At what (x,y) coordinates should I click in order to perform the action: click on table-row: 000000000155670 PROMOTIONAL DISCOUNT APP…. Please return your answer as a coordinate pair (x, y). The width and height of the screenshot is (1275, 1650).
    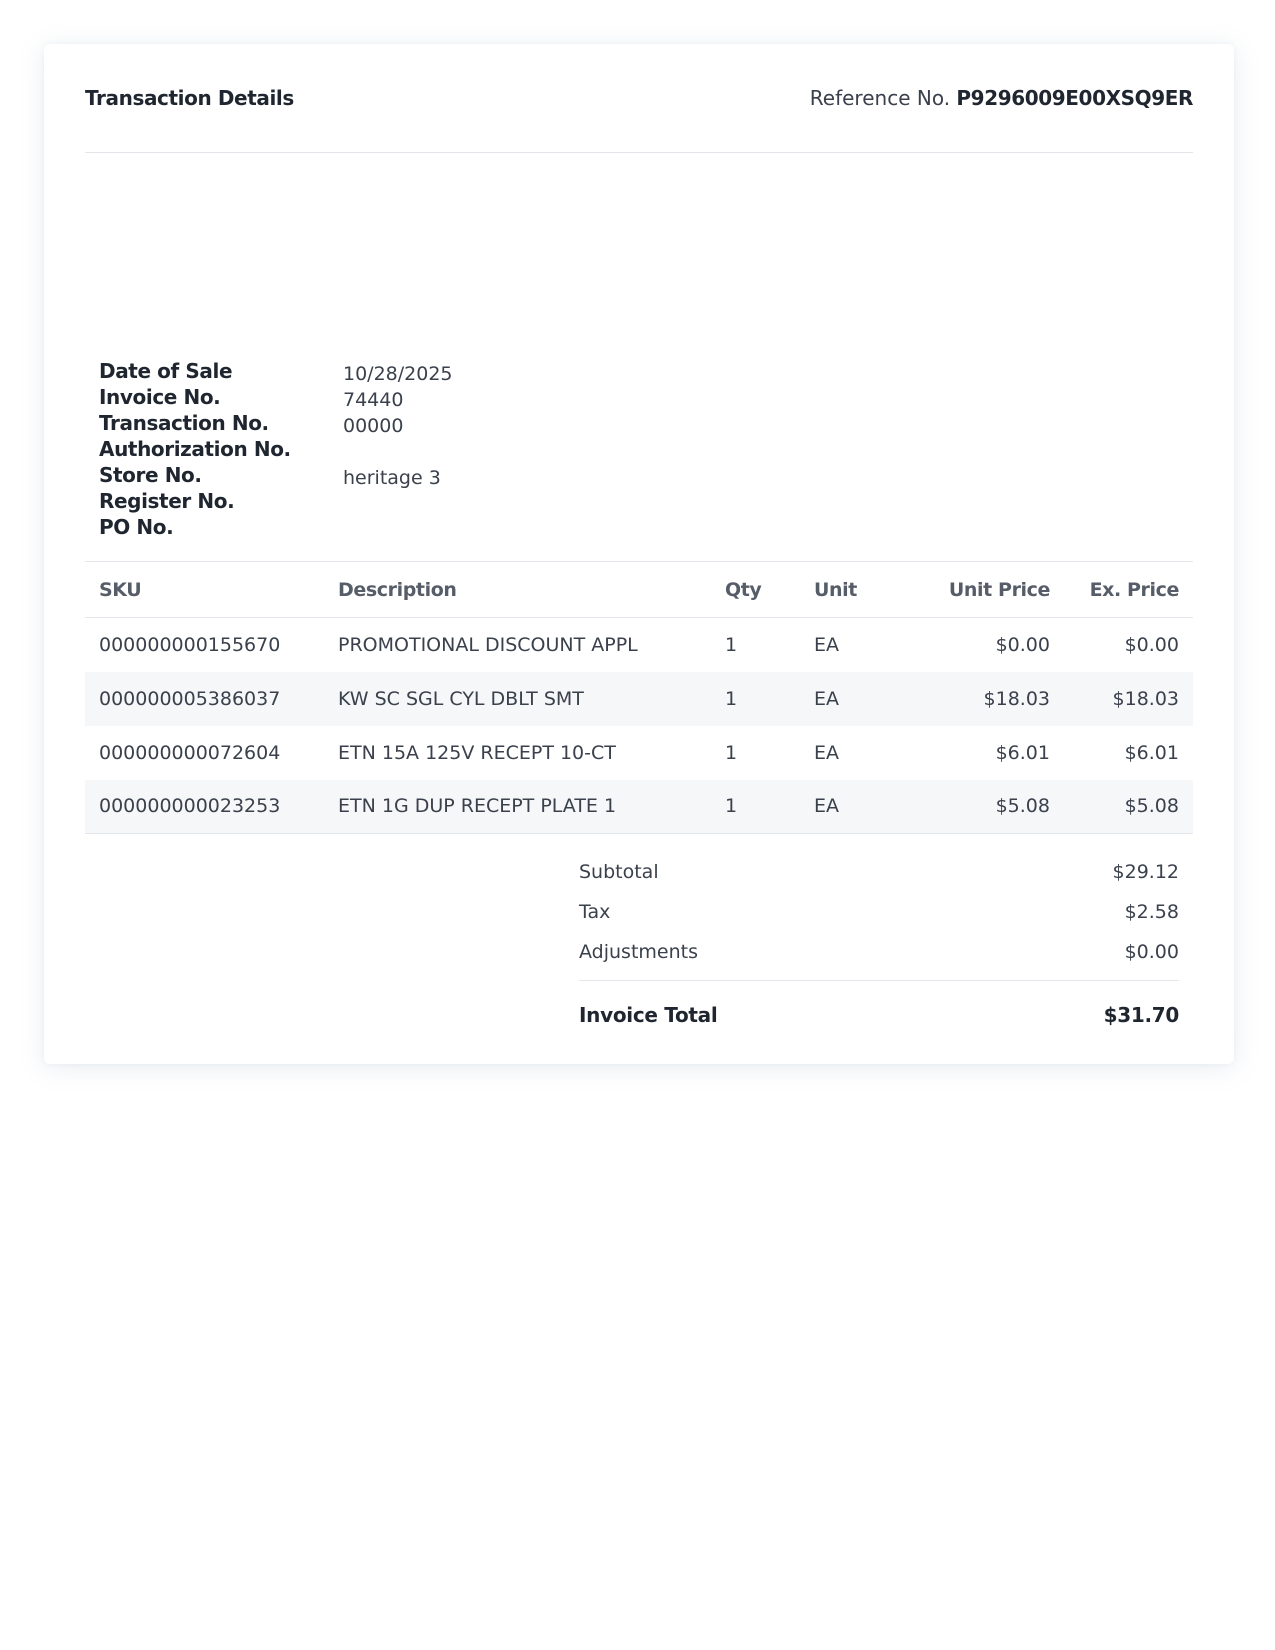
    Looking at the image, I should click on (639, 645).